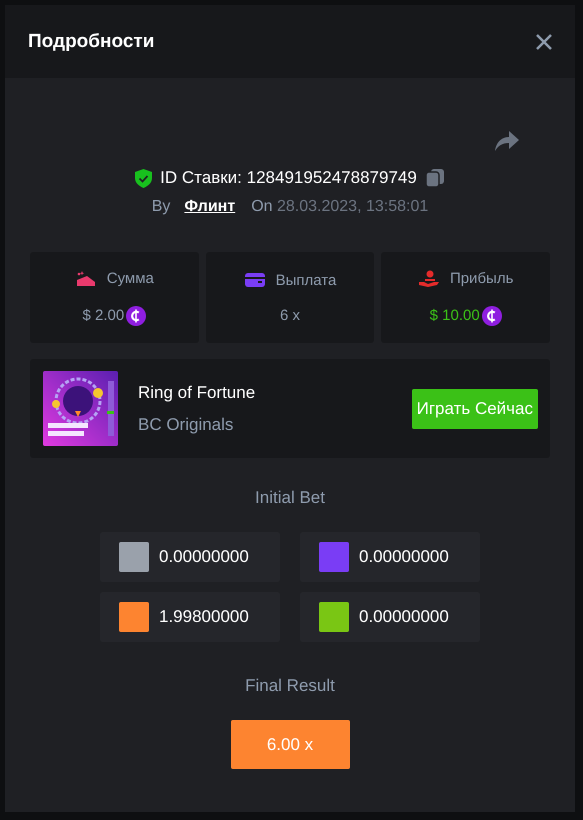  I want to click on stat-value: $ 2.00, so click(103, 315).